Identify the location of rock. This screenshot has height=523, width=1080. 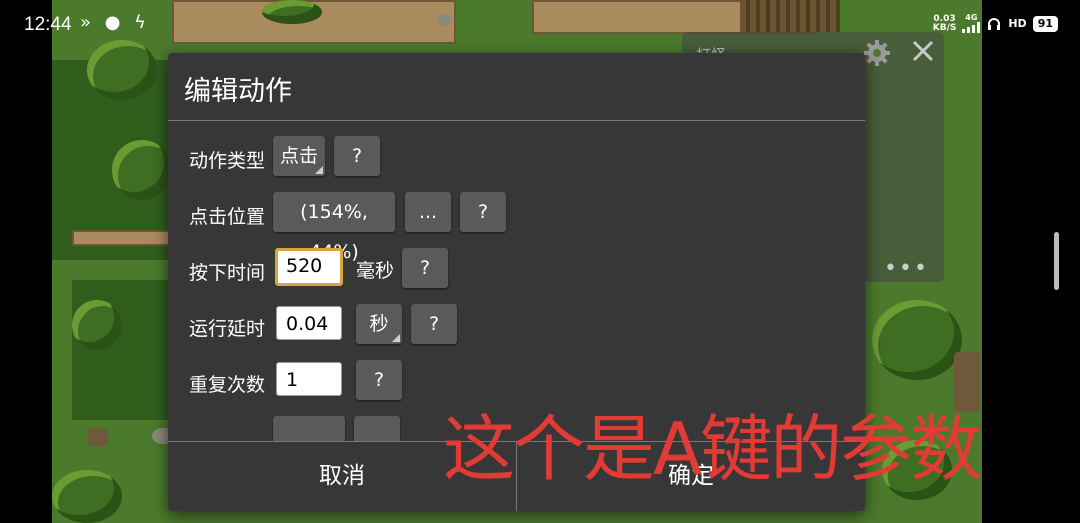
(444, 20).